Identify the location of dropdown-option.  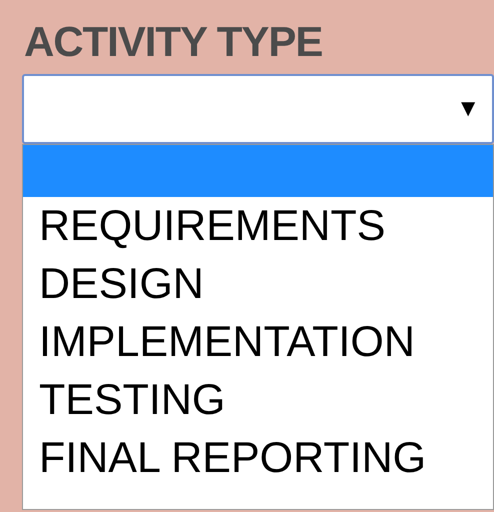
(258, 171).